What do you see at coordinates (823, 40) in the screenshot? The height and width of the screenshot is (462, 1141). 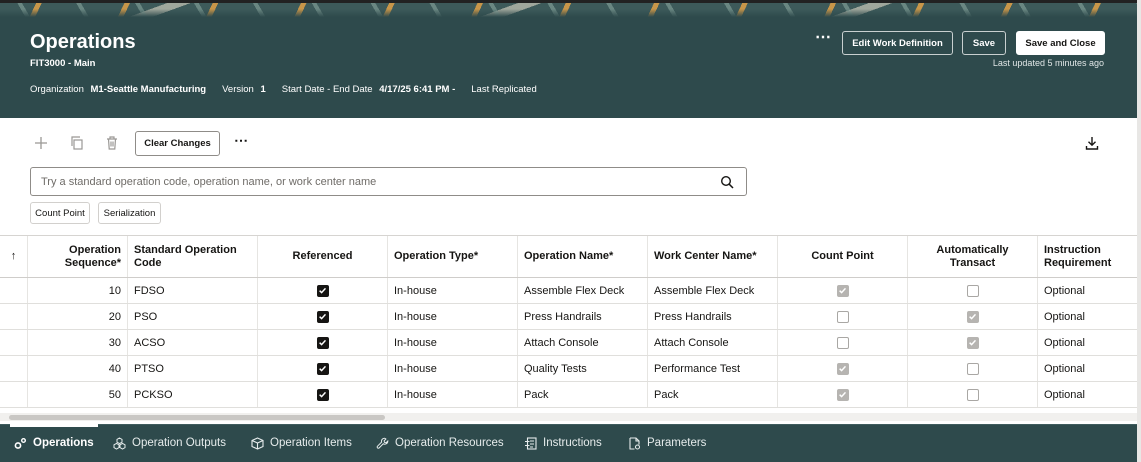 I see `header-more-actions-button: ⋯` at bounding box center [823, 40].